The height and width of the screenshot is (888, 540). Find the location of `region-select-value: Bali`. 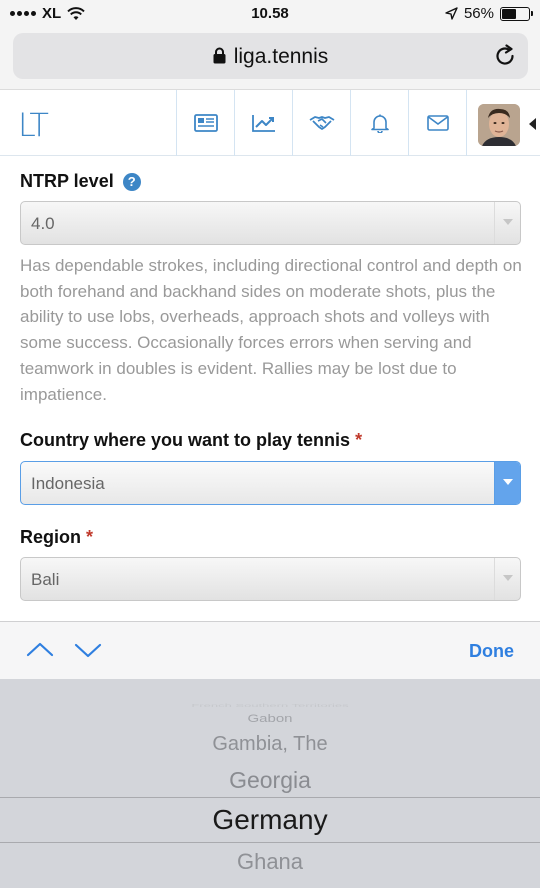

region-select-value: Bali is located at coordinates (45, 579).